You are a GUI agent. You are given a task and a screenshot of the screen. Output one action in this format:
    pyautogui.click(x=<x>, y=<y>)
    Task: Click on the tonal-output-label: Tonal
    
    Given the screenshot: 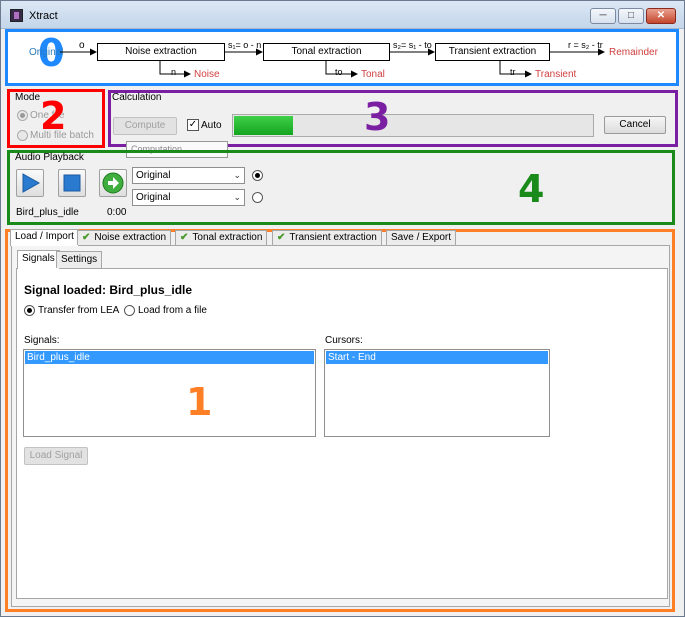 What is the action you would take?
    pyautogui.click(x=373, y=74)
    